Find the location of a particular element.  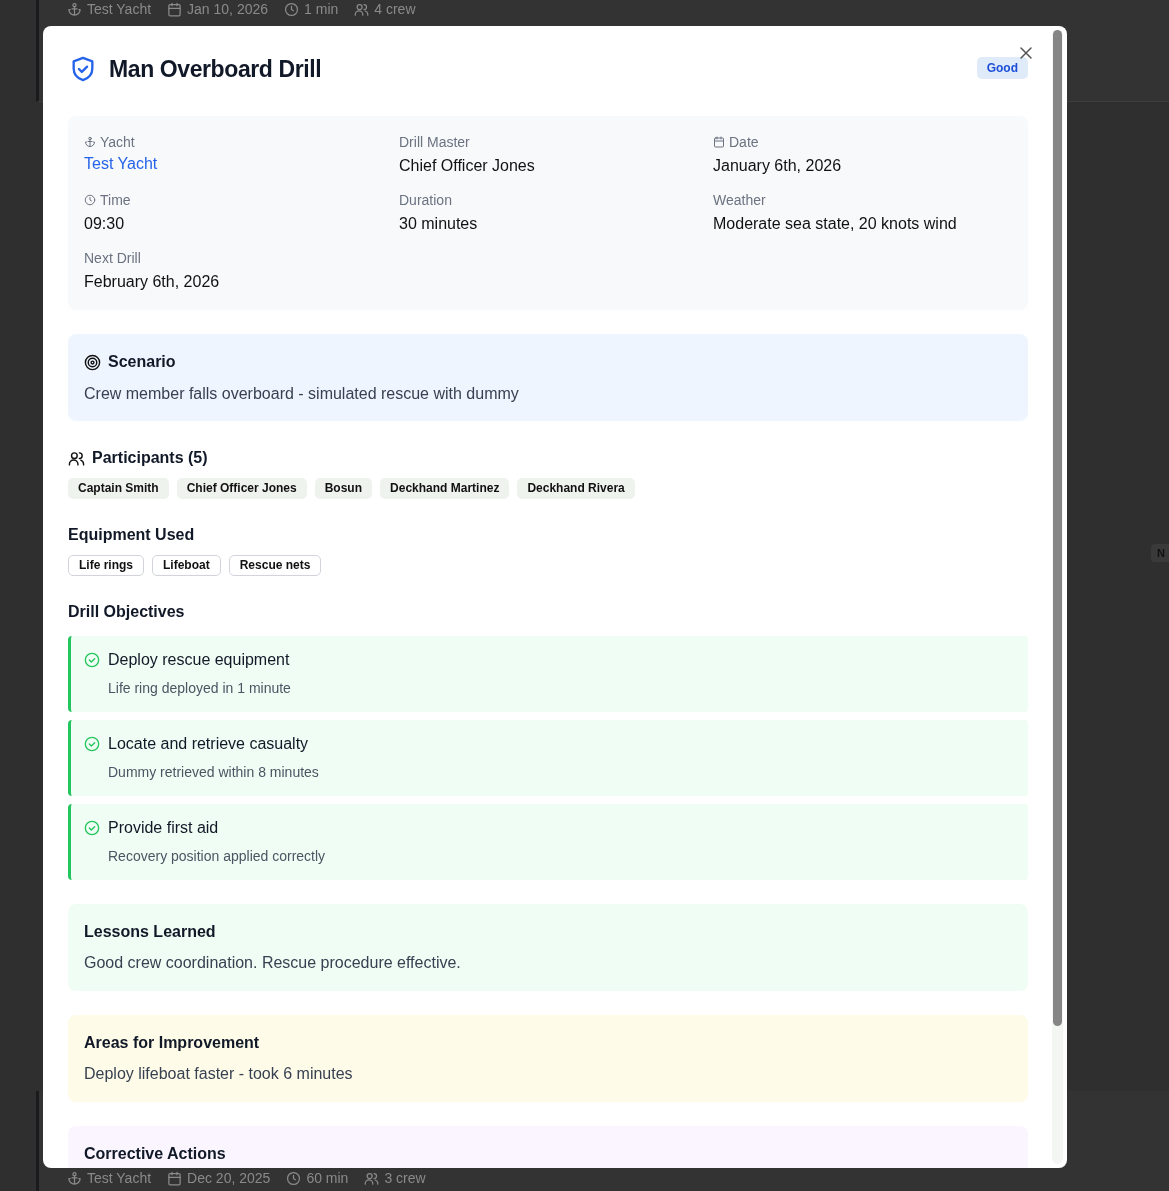

objective-title: Deploy rescue equipment is located at coordinates (199, 660).